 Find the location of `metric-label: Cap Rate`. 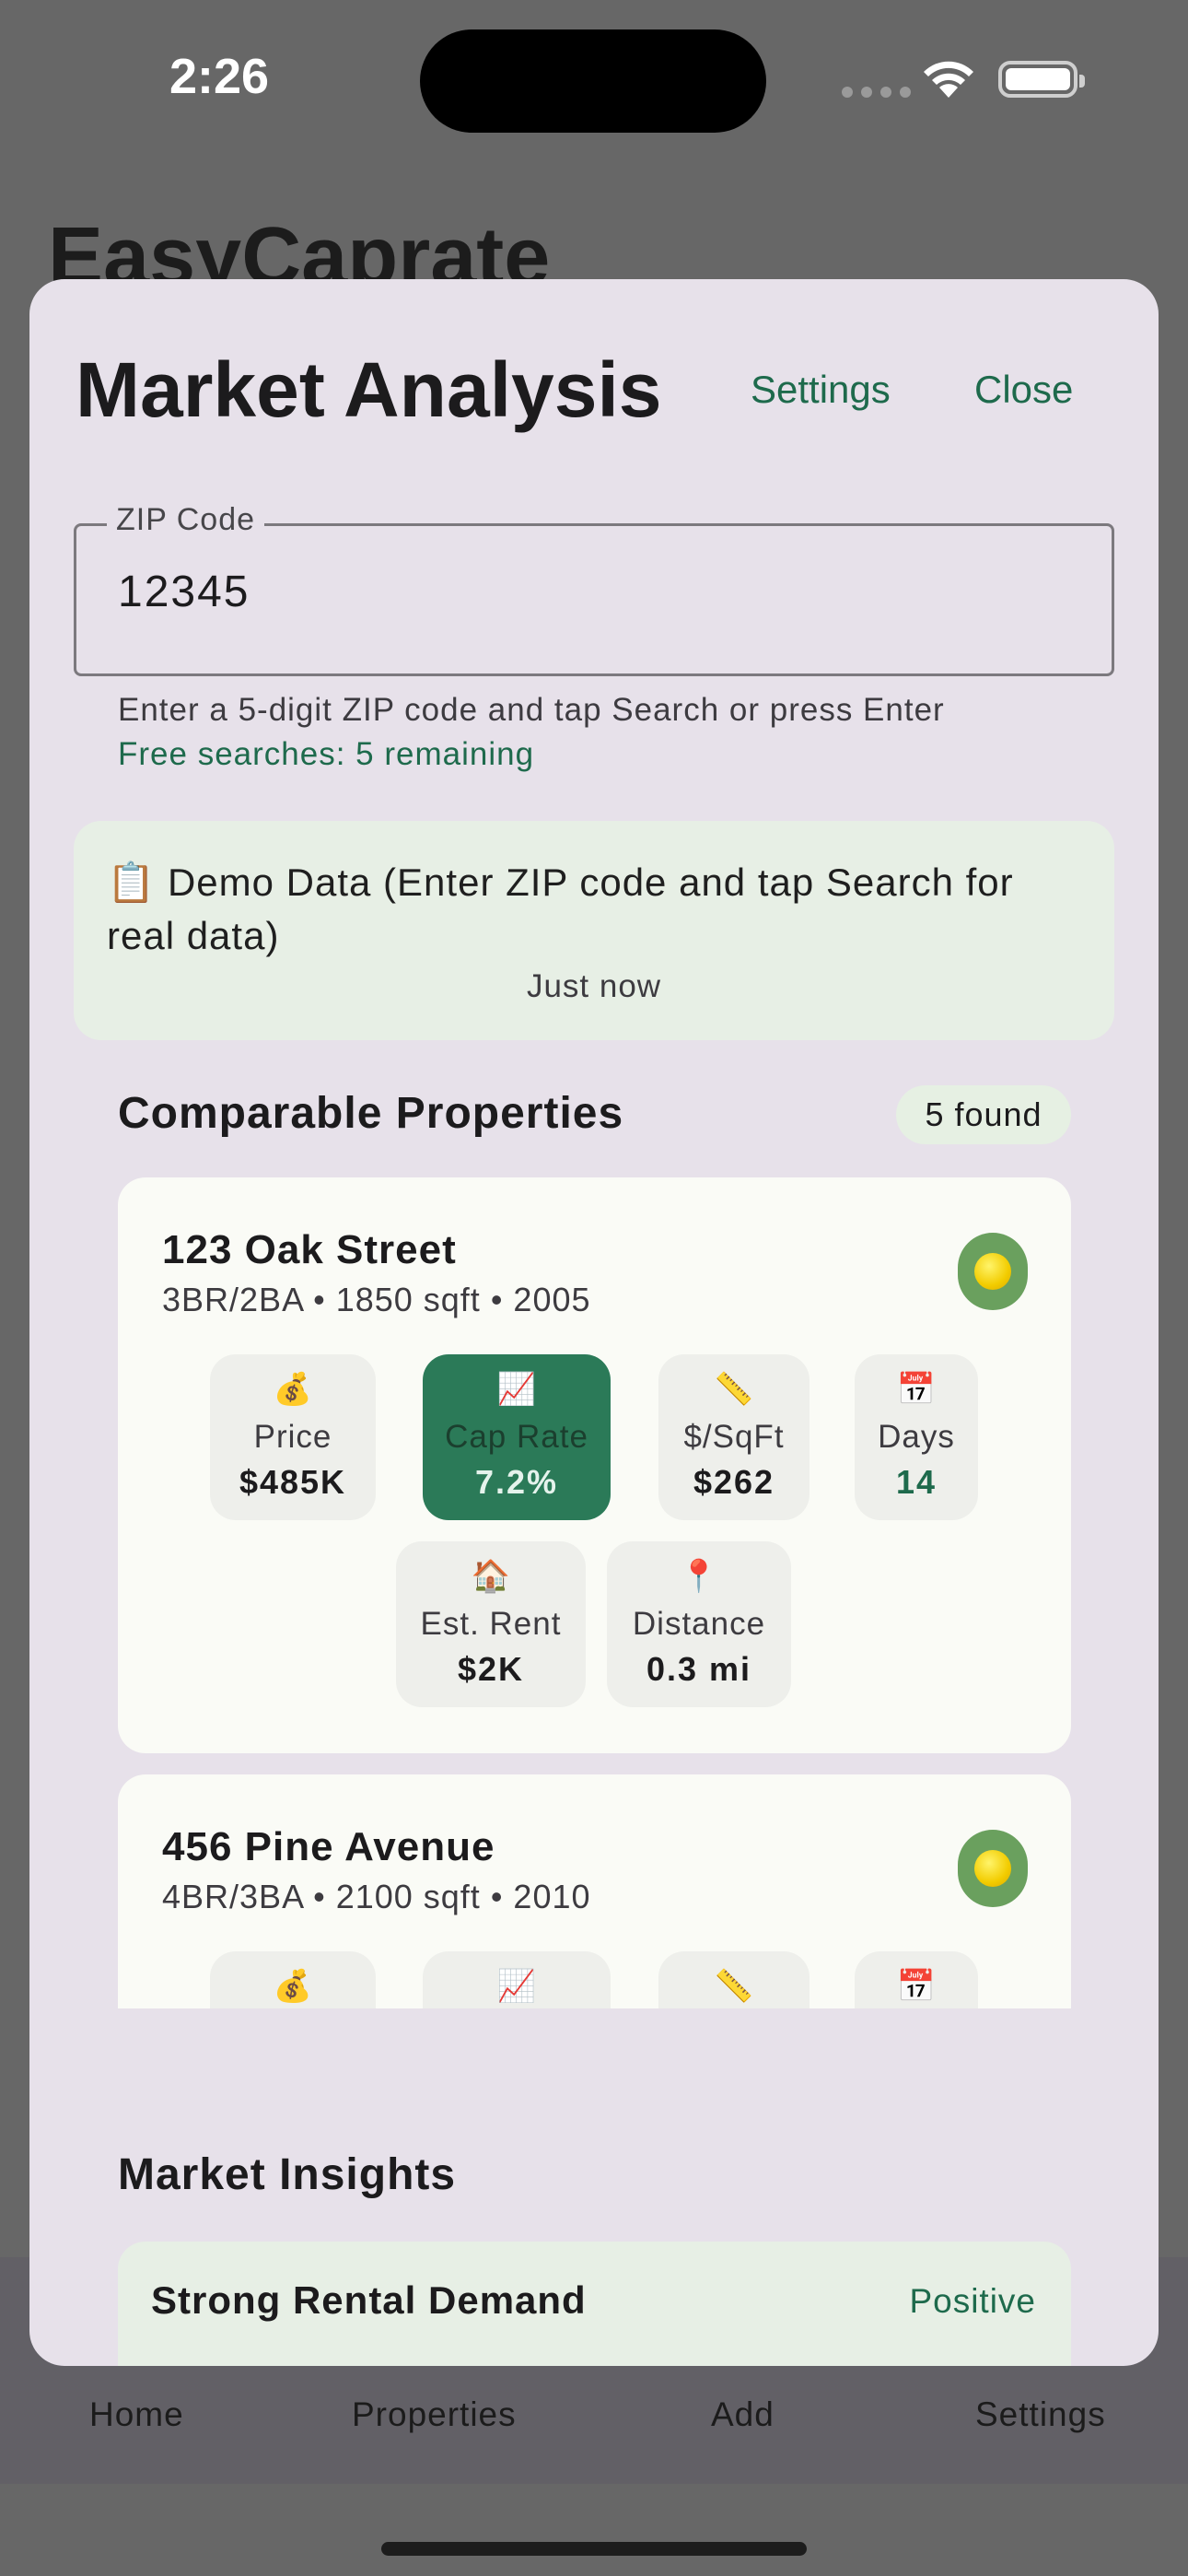

metric-label: Cap Rate is located at coordinates (516, 1437).